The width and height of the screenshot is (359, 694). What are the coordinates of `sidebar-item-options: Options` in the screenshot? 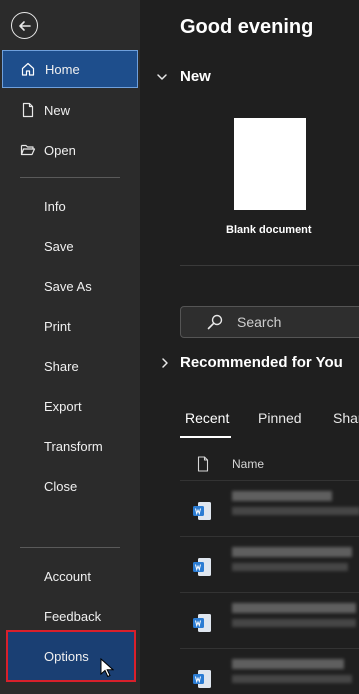 It's located at (71, 656).